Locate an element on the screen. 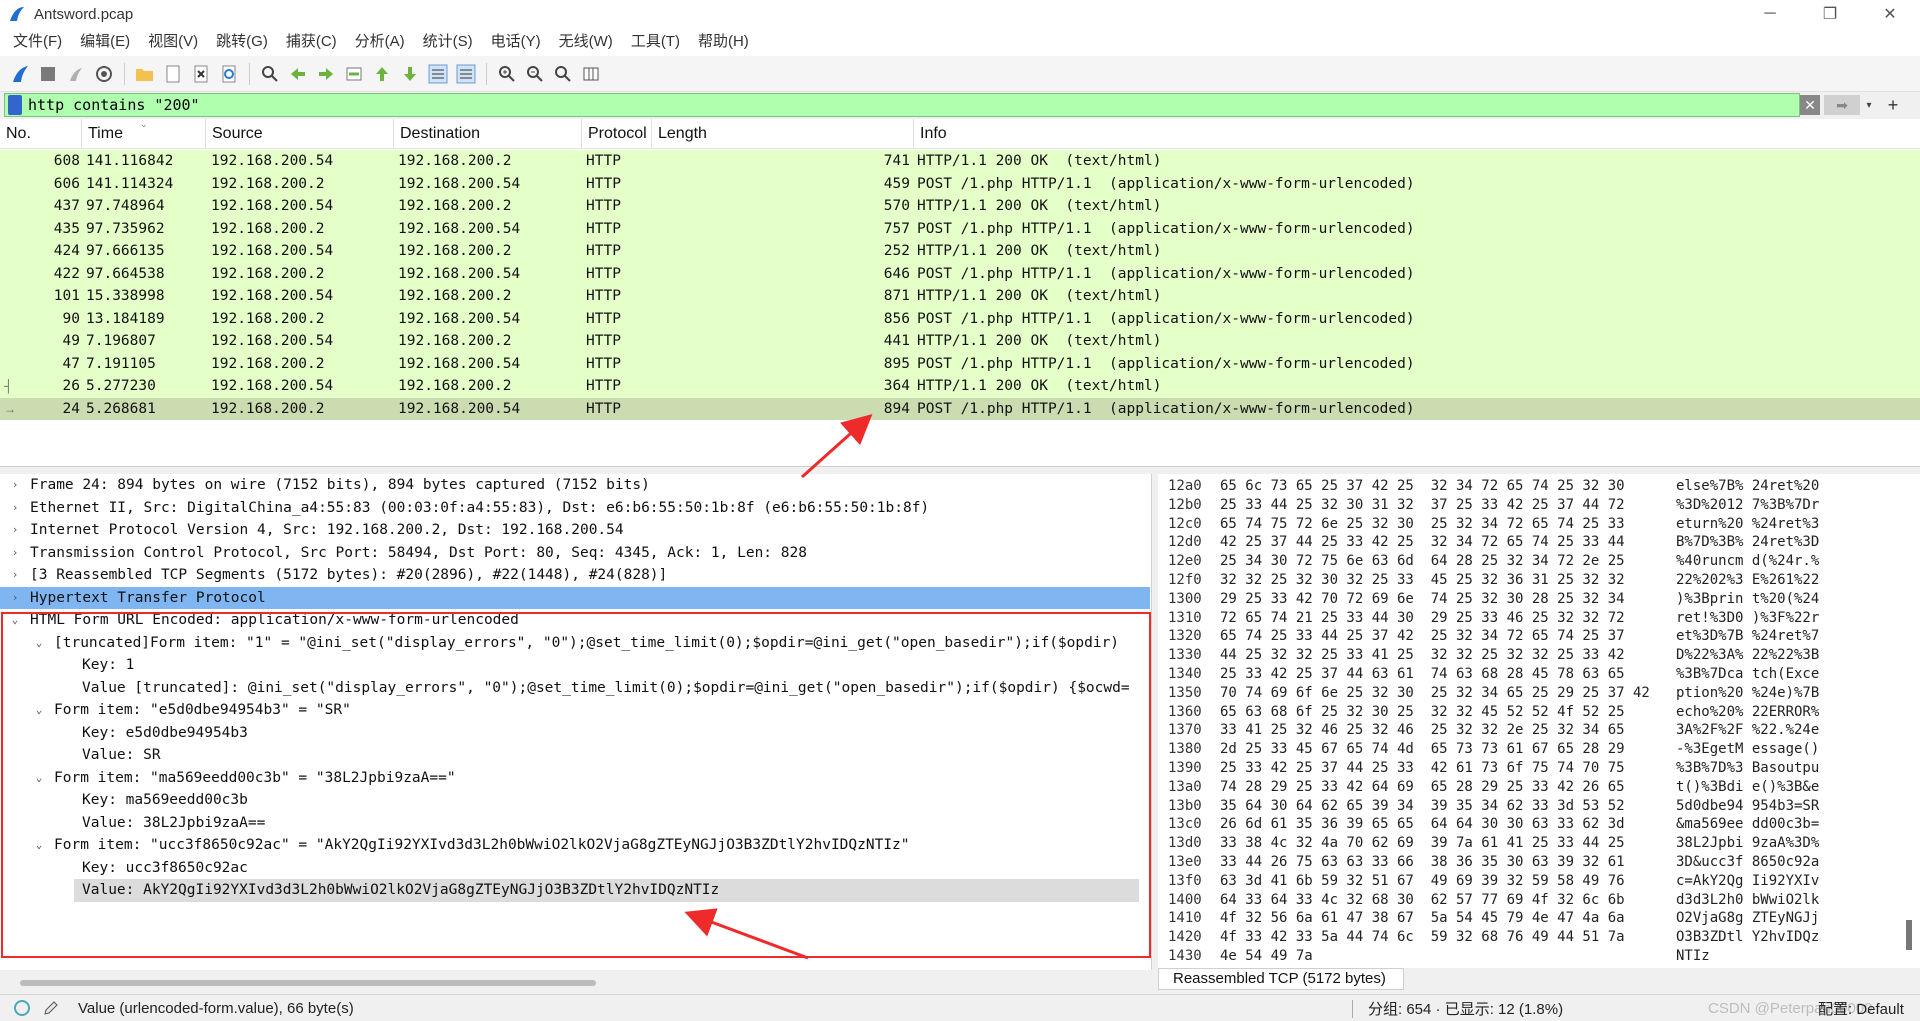  restart-capture-icon is located at coordinates (76, 74).